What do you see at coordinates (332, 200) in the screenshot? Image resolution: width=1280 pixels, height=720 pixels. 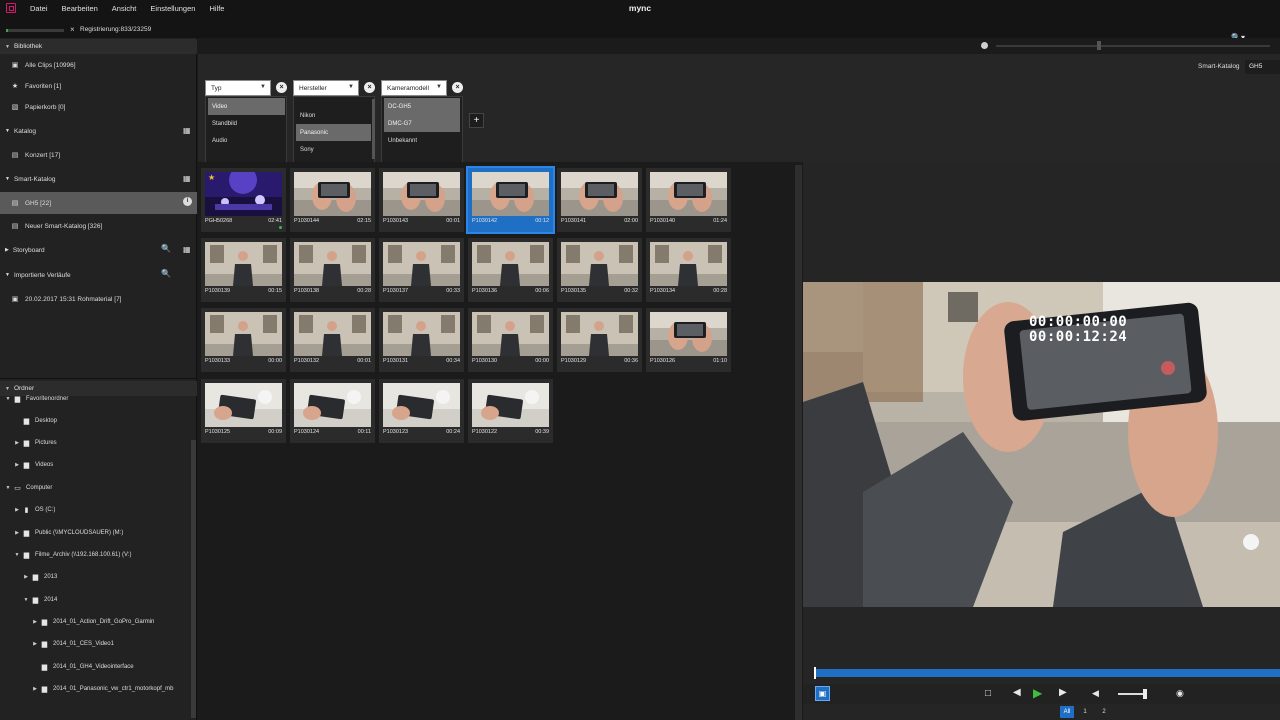 I see `clip-thumbnail: P1030144 02:15` at bounding box center [332, 200].